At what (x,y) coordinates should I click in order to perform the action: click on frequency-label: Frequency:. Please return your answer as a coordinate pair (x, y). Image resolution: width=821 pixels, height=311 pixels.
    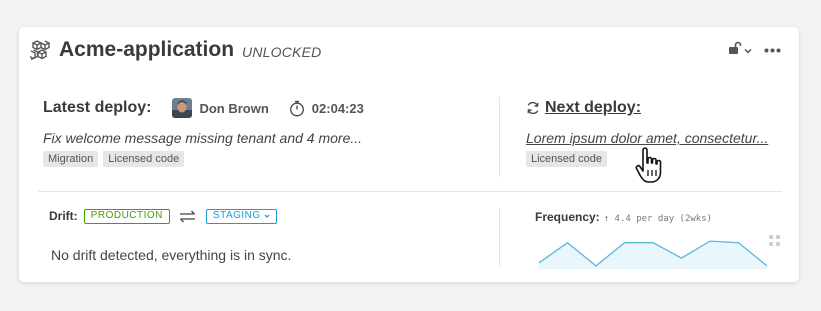
    Looking at the image, I should click on (567, 217).